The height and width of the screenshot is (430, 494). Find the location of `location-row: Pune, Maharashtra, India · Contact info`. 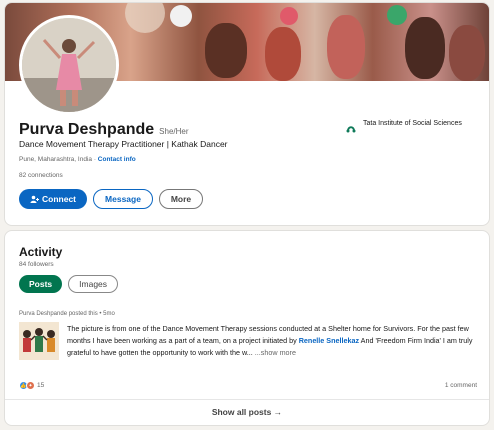

location-row: Pune, Maharashtra, India · Contact info is located at coordinates (77, 159).